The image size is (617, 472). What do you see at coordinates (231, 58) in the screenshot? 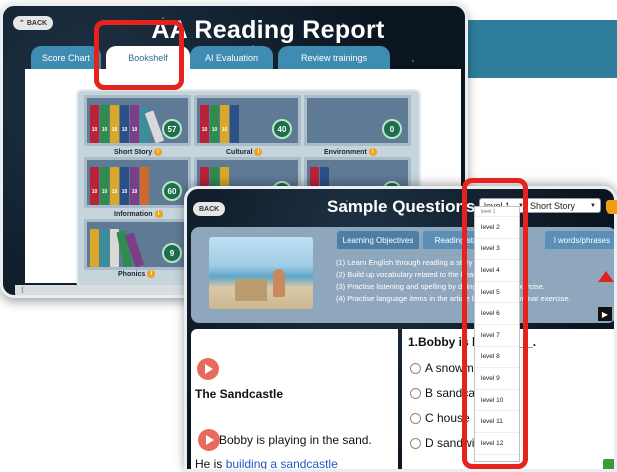
I see `tab-ai-evaluation: AI Evaluation` at bounding box center [231, 58].